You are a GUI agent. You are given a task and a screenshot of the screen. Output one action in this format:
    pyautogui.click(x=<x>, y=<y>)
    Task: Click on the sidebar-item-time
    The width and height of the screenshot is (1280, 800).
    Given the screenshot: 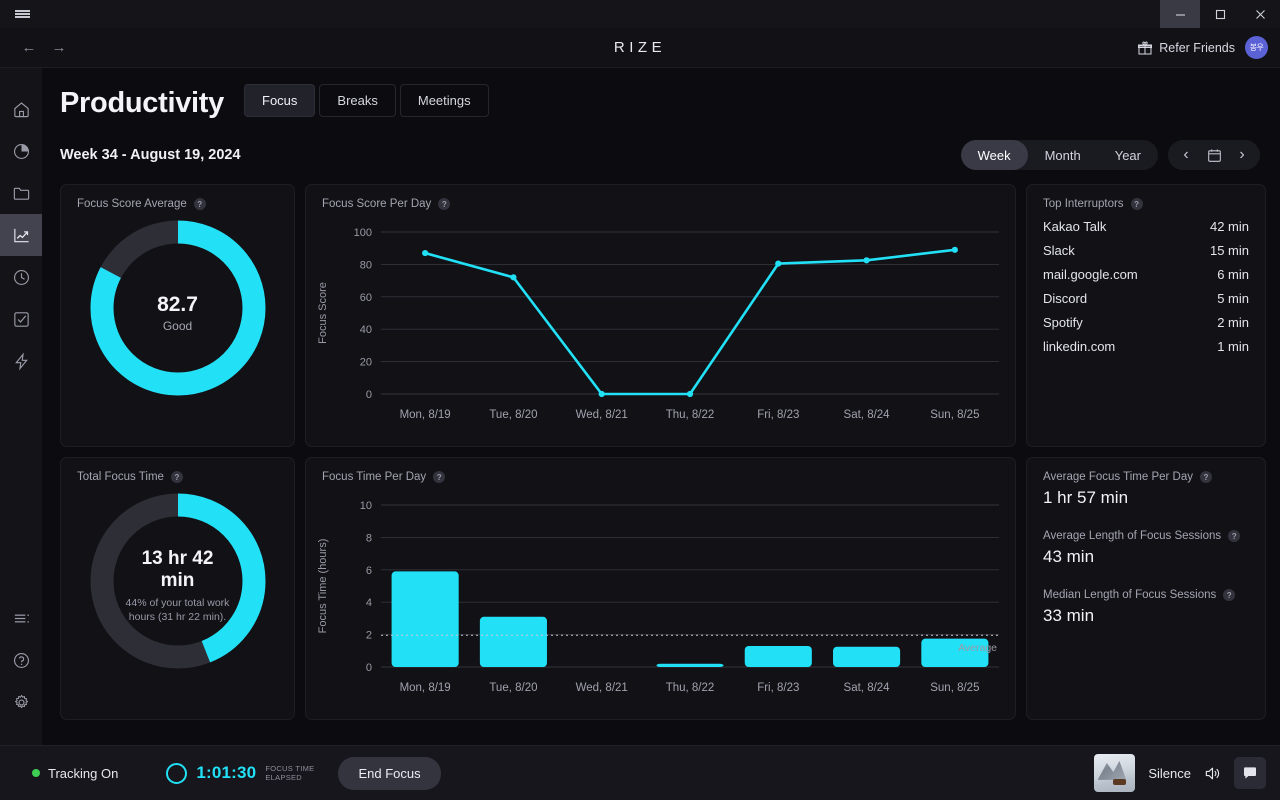 What is the action you would take?
    pyautogui.click(x=21, y=277)
    